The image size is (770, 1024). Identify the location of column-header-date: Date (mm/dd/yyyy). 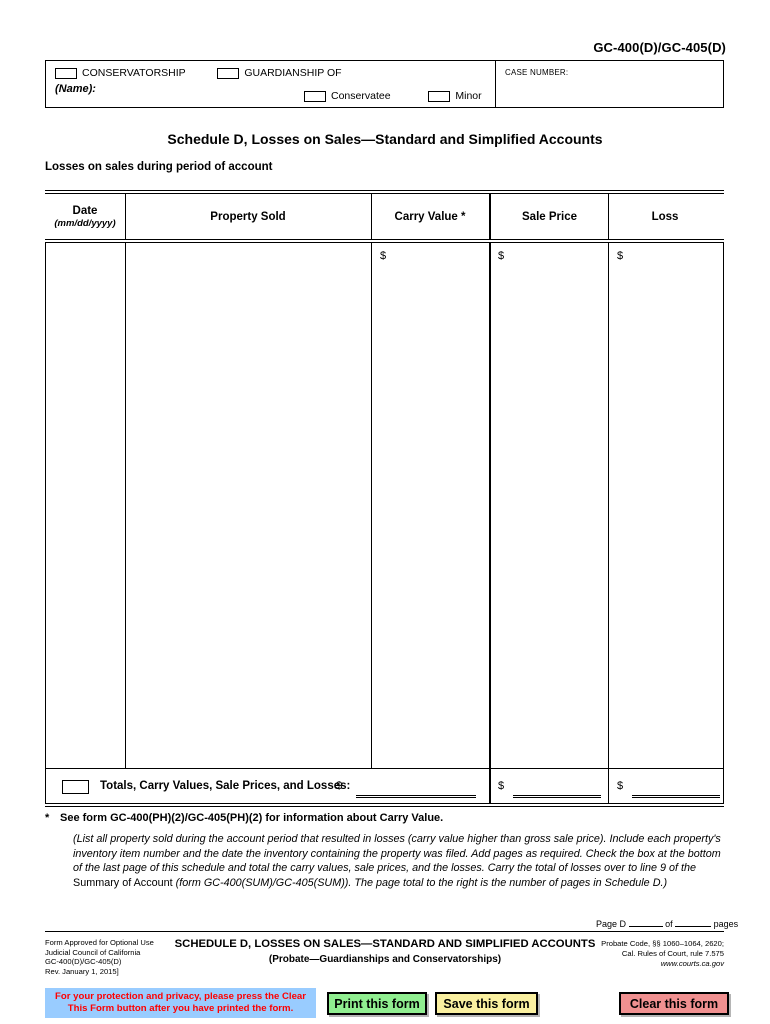
(85, 216).